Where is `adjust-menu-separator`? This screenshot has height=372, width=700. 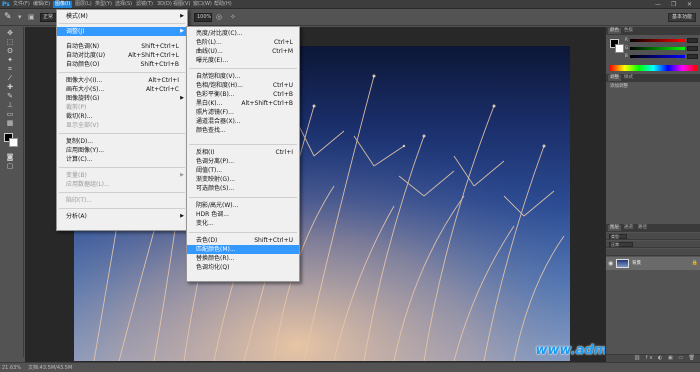
adjust-menu-separator is located at coordinates (243, 144).